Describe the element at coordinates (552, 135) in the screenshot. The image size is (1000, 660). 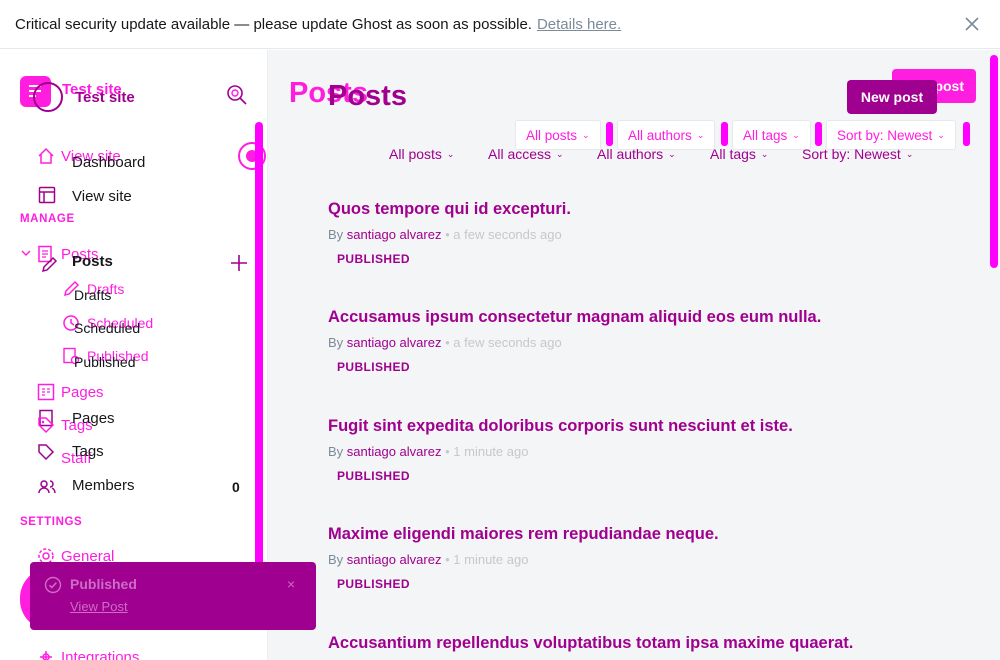
I see `filter-ghost-posts-label: All posts` at that location.